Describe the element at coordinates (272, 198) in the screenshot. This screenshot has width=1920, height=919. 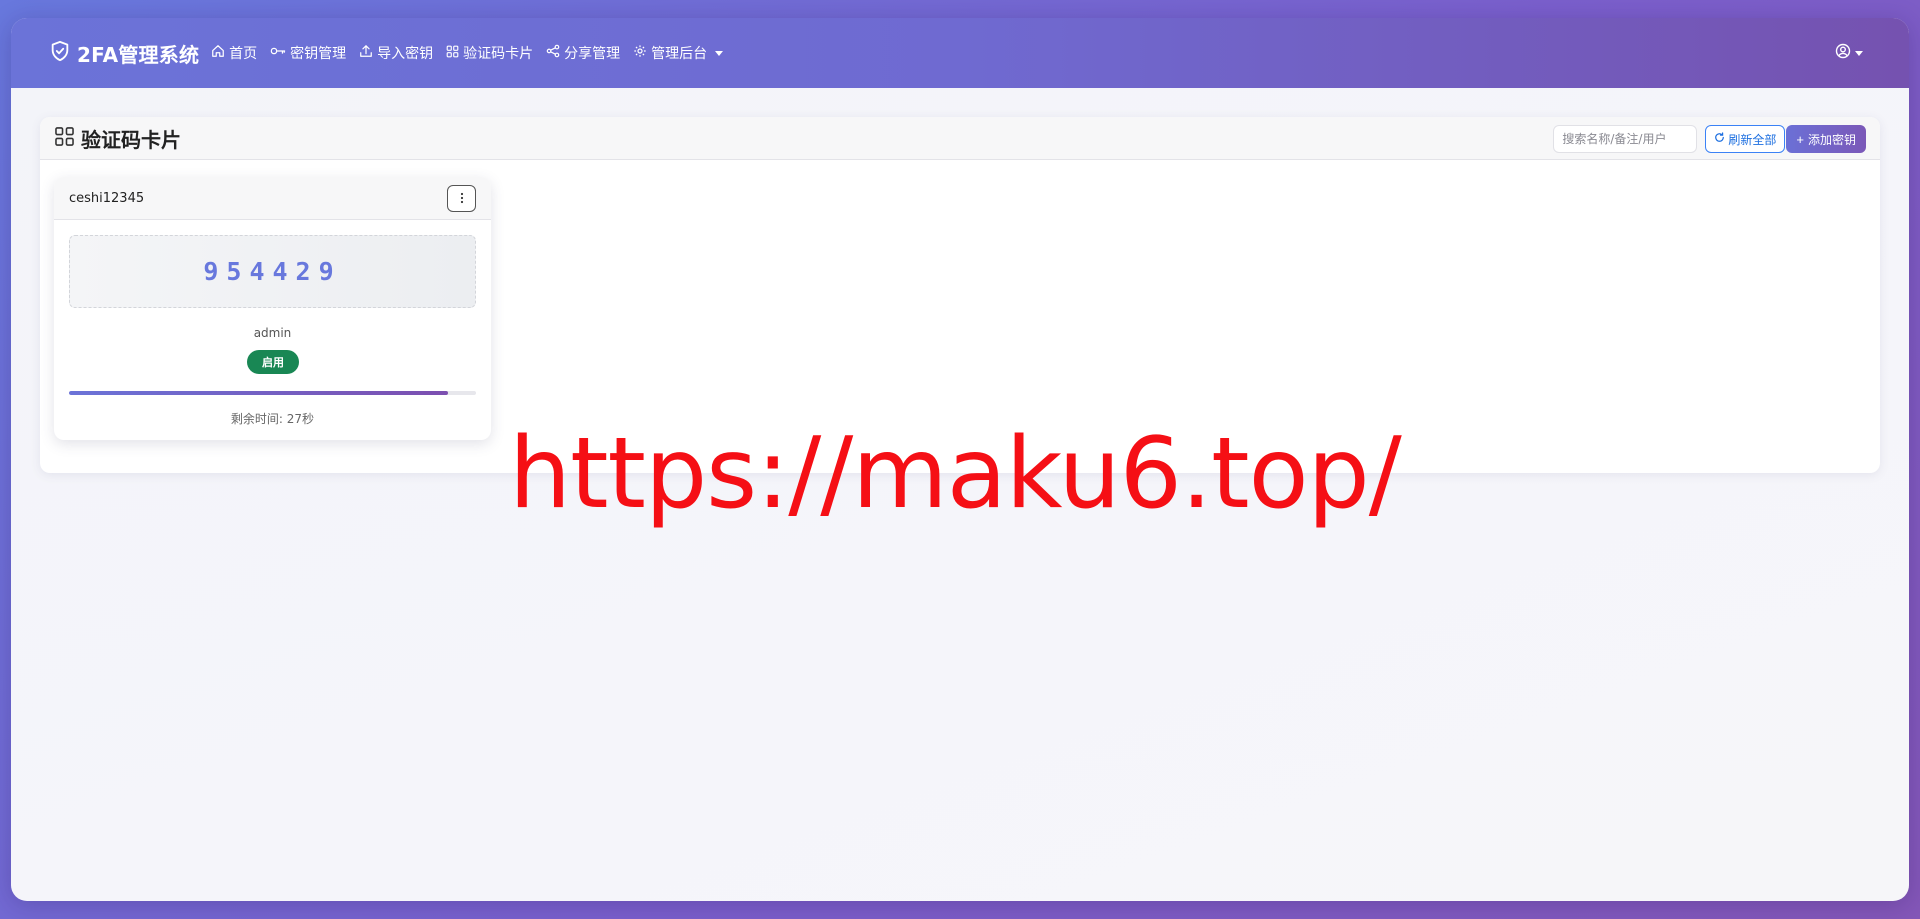
I see `card-header: ceshi12345` at that location.